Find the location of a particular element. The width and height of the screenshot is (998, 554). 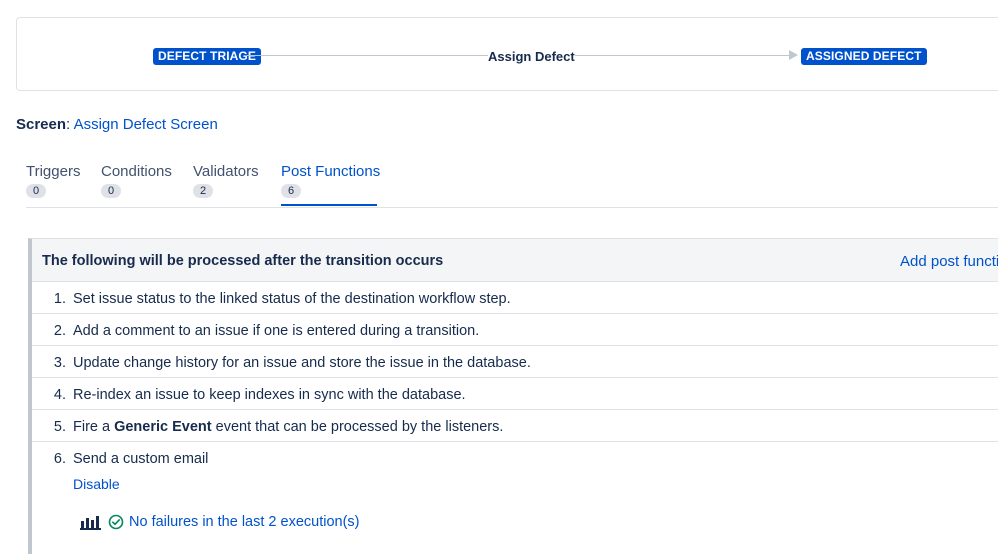

target-status-lozenge: ASSIGNED DEFECT is located at coordinates (864, 56).